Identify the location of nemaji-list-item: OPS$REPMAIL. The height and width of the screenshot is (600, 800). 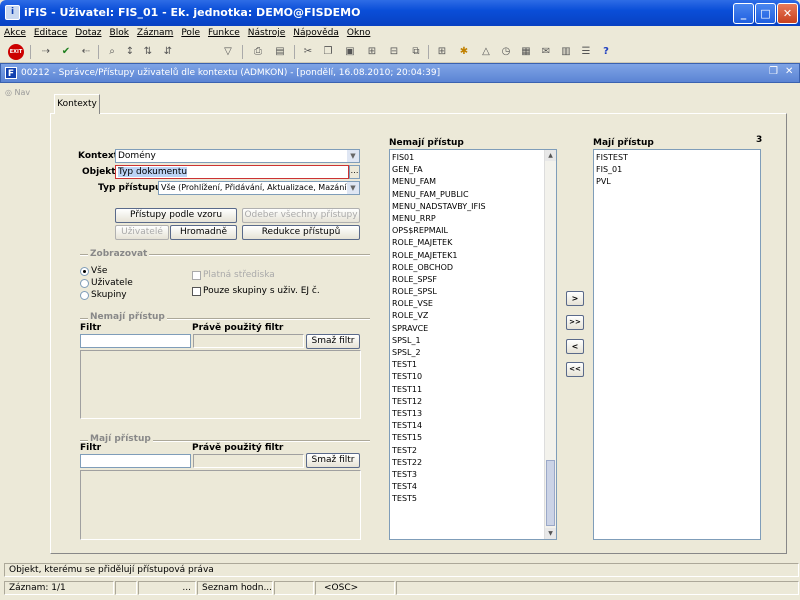
(473, 231).